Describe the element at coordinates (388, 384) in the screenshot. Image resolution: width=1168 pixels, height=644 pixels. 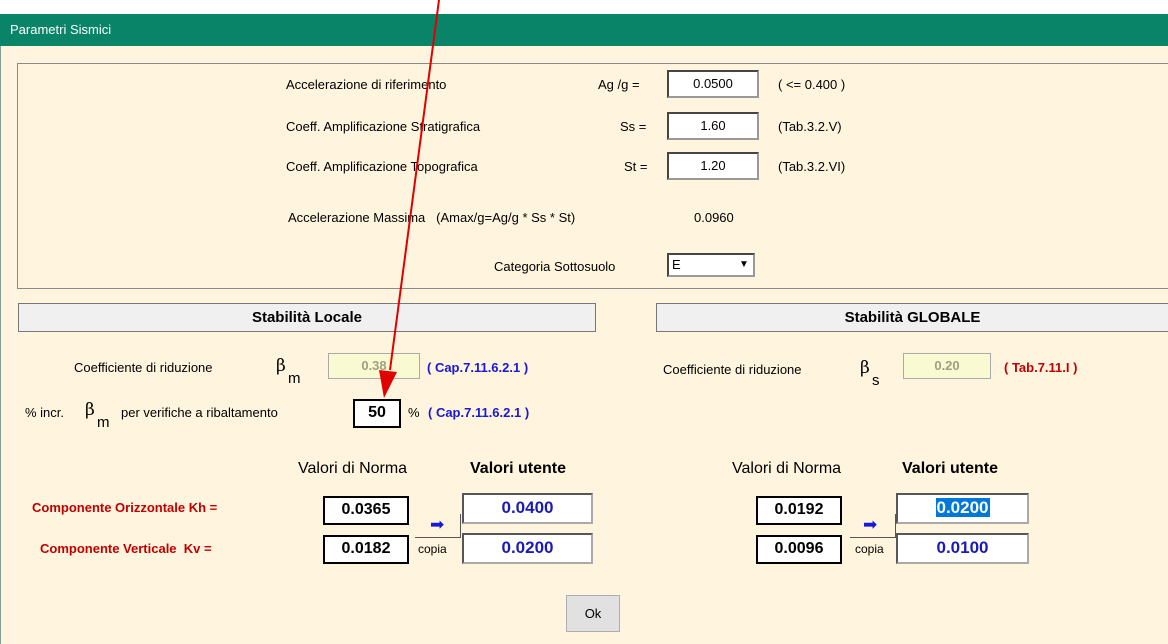
I see `annotation-arrow-head` at that location.